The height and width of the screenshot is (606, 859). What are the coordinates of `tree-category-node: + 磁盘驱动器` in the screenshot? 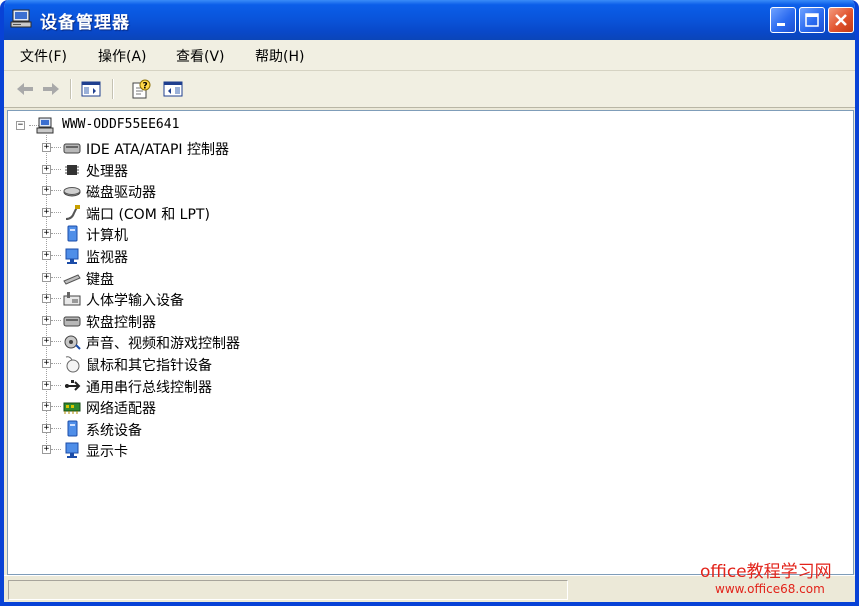 It's located at (202, 191).